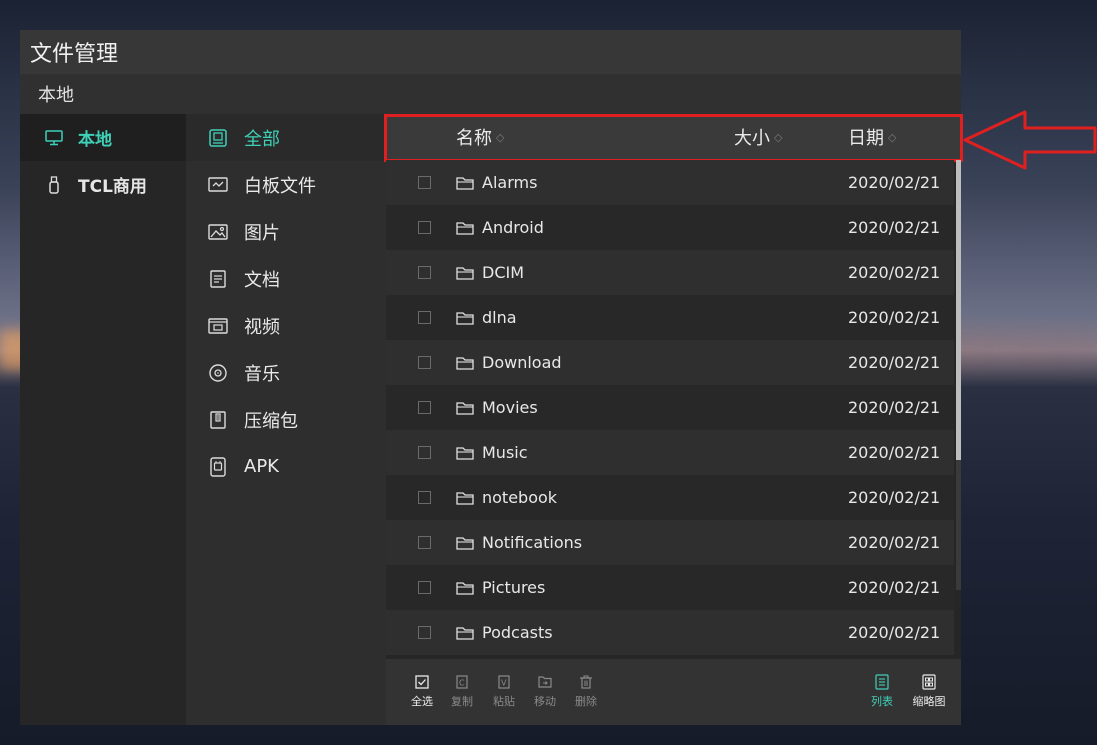 This screenshot has width=1097, height=745. Describe the element at coordinates (510, 407) in the screenshot. I see `file-name: Movies` at that location.